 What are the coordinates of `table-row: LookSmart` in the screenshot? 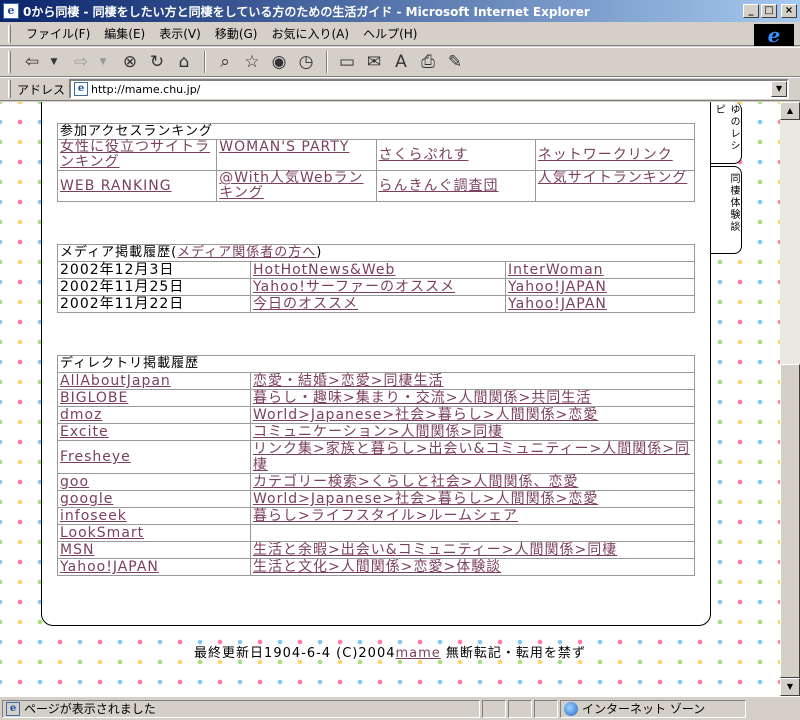 It's located at (376, 533).